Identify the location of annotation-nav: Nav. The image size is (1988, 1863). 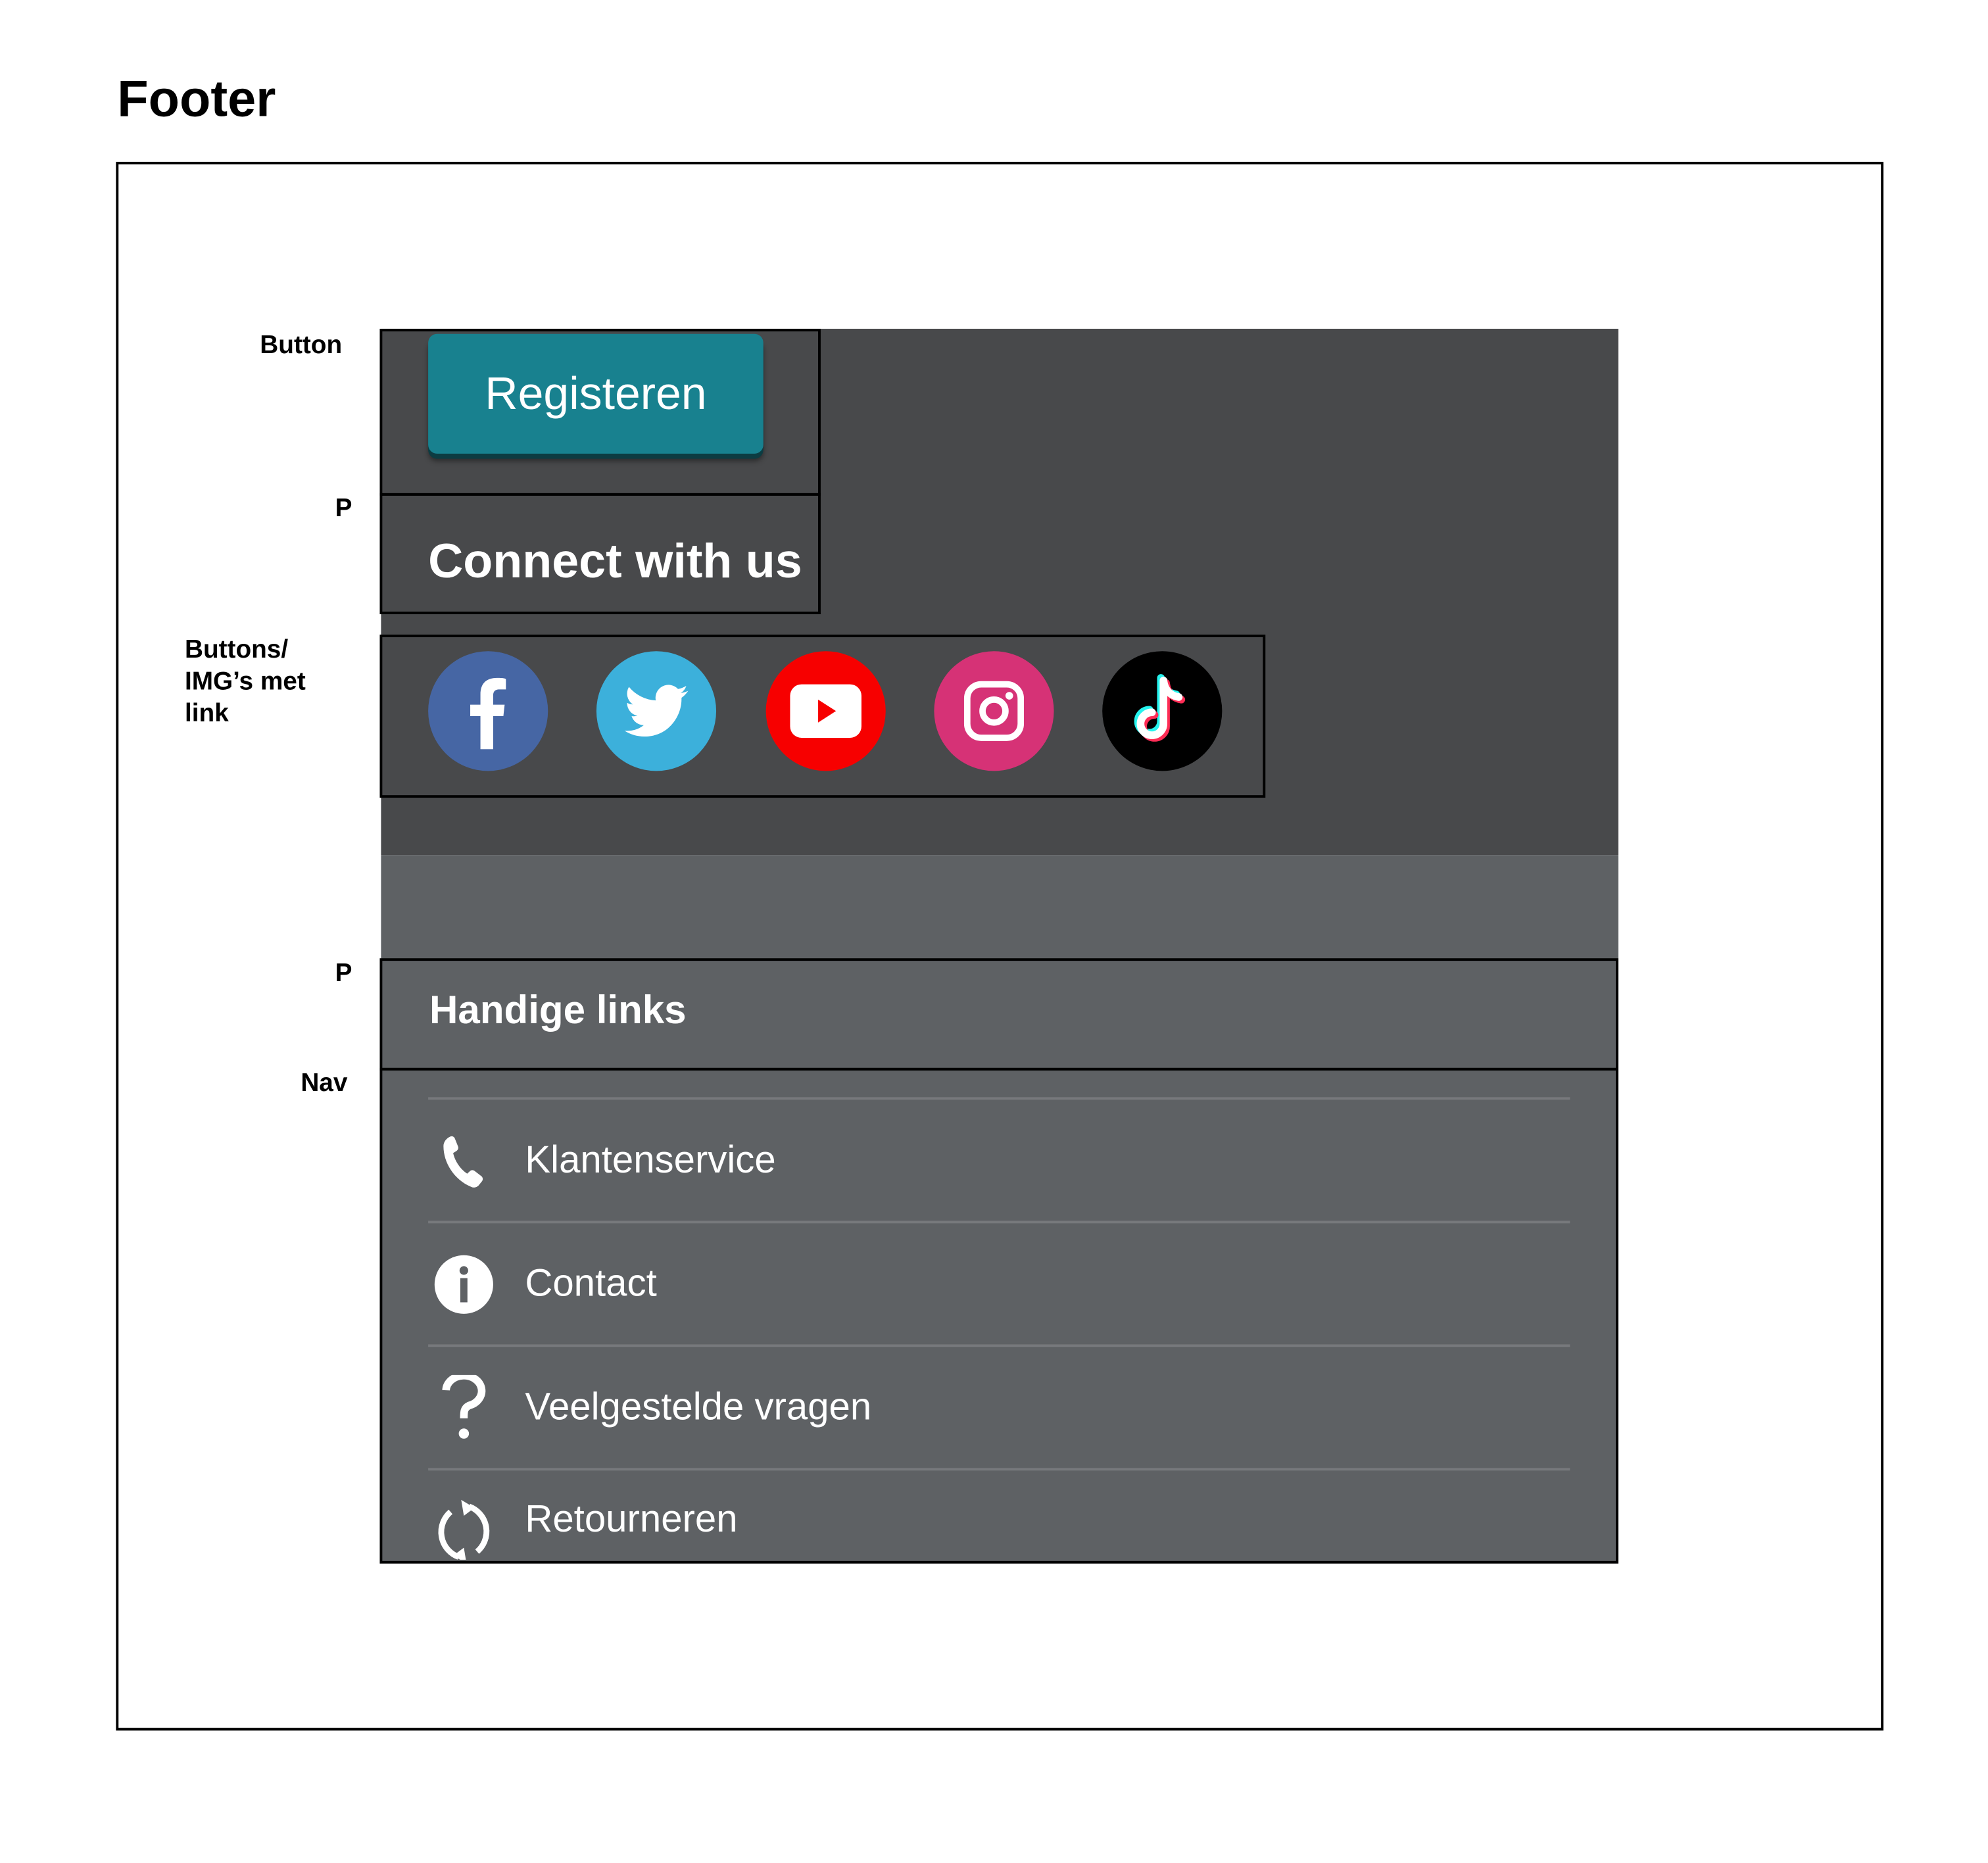
(324, 1083).